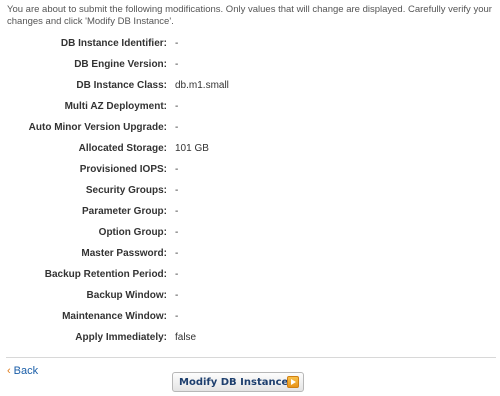 This screenshot has width=500, height=396. Describe the element at coordinates (124, 211) in the screenshot. I see `field-label: Parameter Group:` at that location.